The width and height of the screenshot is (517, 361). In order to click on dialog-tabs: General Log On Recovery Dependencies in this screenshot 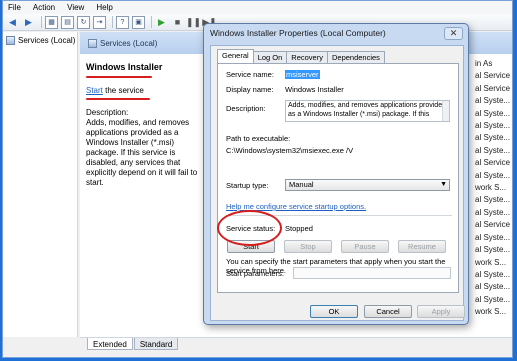, I will do `click(301, 56)`.